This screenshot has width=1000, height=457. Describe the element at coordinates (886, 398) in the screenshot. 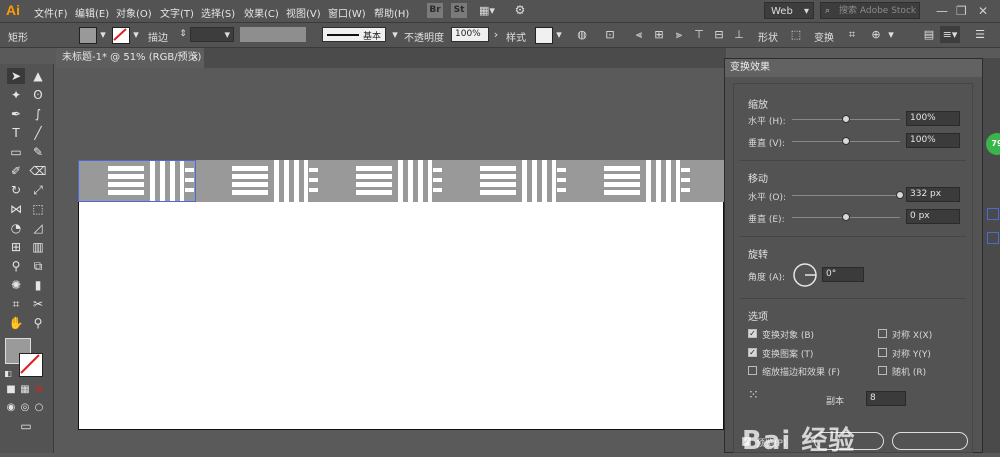

I see `copies-input: 8` at that location.